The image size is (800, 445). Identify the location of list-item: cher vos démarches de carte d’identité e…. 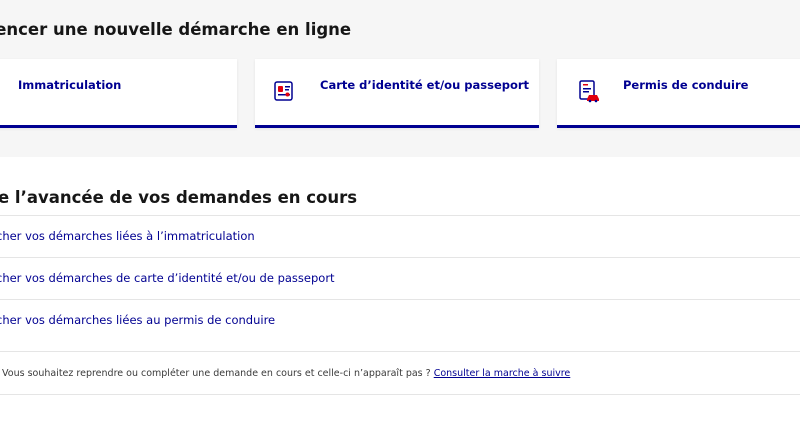
(400, 278).